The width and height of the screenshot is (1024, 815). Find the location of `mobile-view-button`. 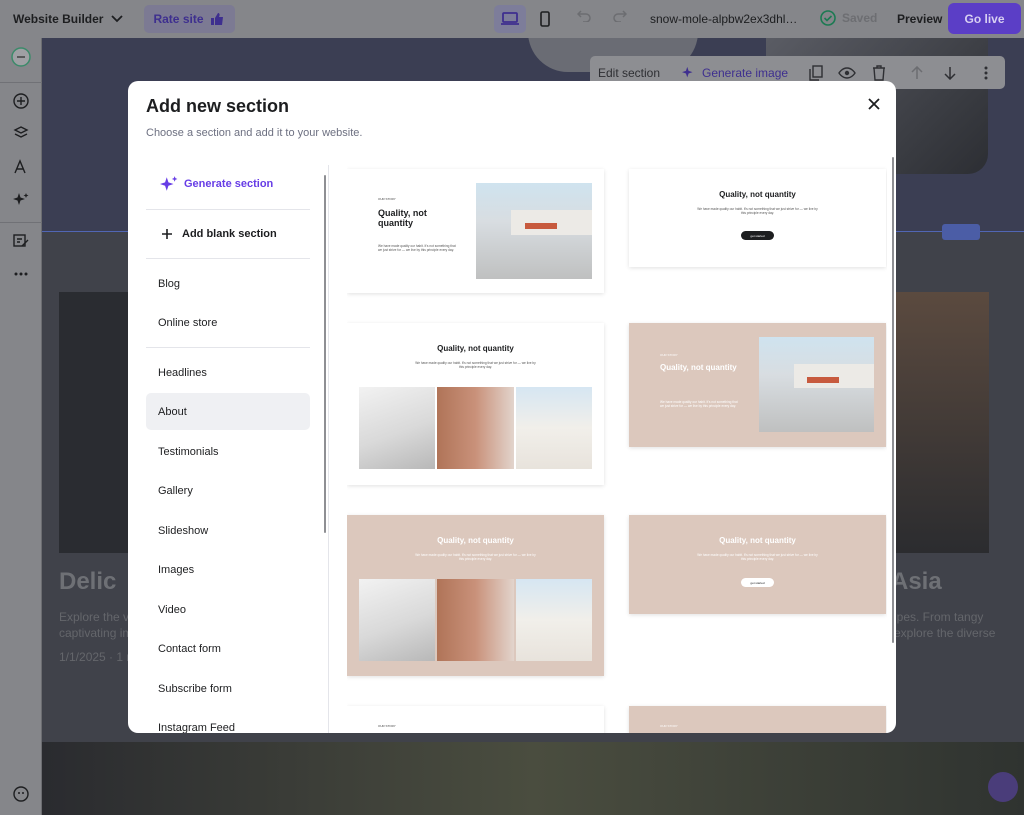

mobile-view-button is located at coordinates (545, 19).